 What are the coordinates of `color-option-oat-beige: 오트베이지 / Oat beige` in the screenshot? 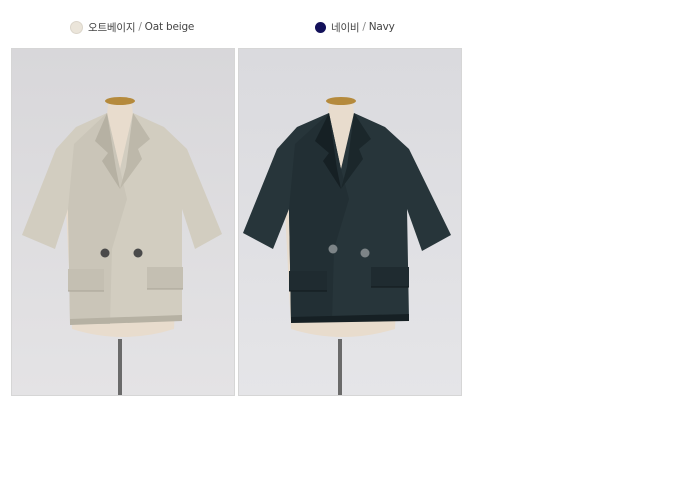 It's located at (132, 27).